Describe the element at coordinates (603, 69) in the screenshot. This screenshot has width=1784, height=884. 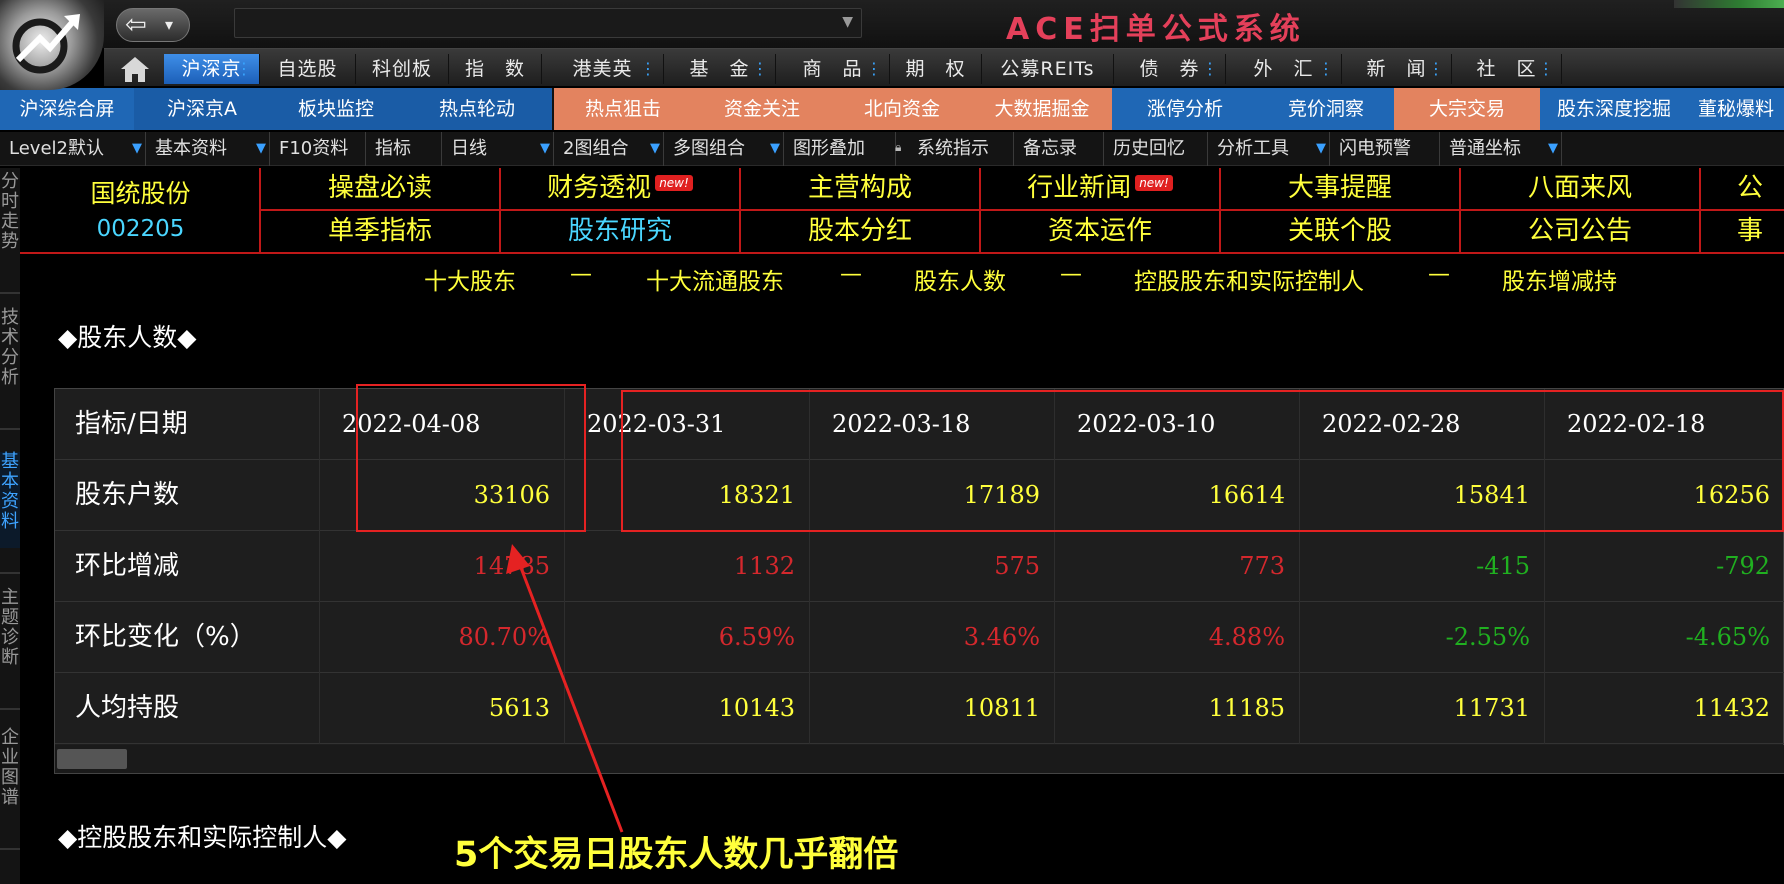
I see `market-tab: 港美英 ⋮` at that location.